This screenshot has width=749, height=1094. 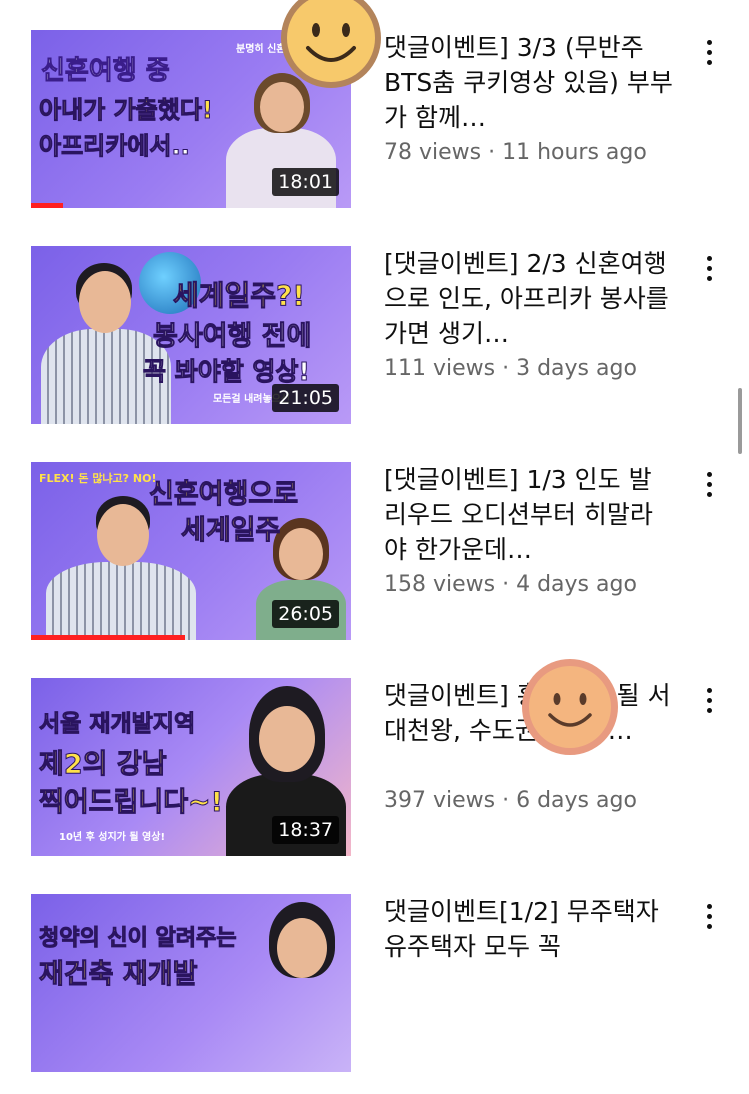 What do you see at coordinates (230, 531) in the screenshot?
I see `thumb-text-2: 세계일주` at bounding box center [230, 531].